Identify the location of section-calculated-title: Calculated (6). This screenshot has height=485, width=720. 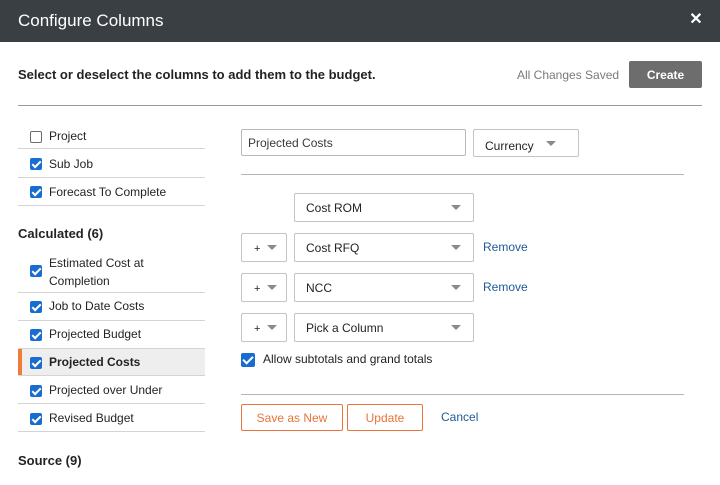
(61, 233).